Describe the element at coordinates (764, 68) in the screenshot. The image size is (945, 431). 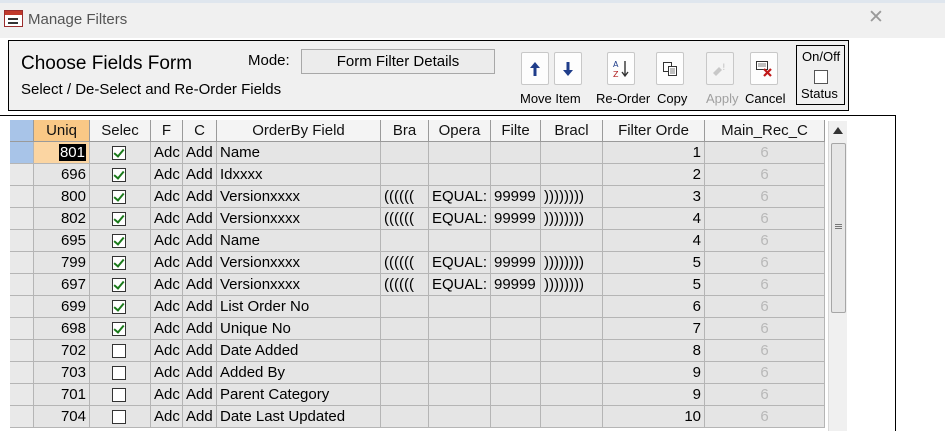
I see `cancel-button` at that location.